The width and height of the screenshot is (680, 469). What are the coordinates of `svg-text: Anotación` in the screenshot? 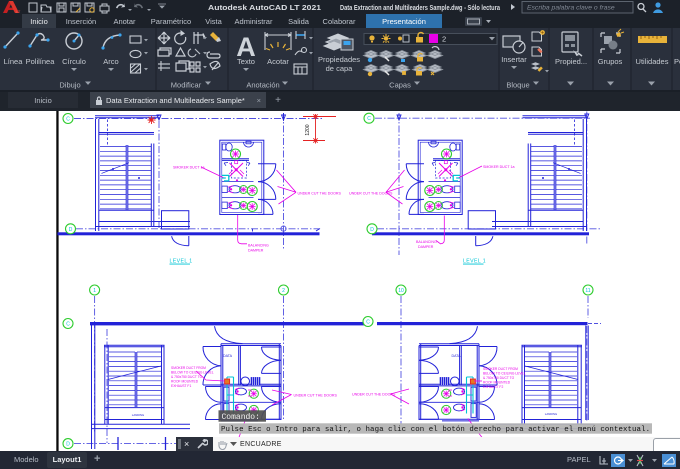 It's located at (262, 85).